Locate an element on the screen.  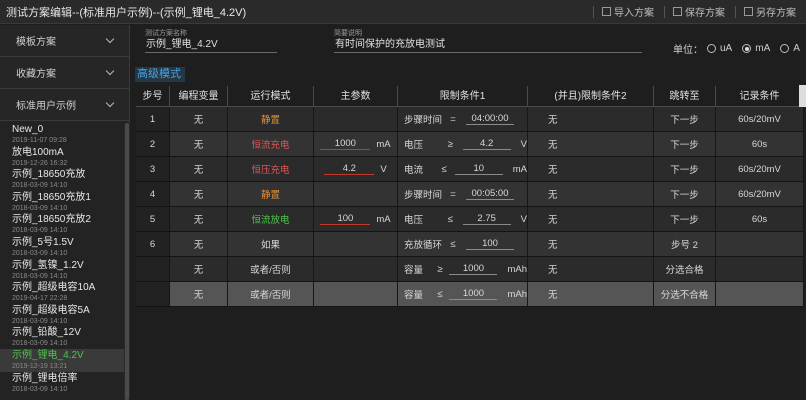
table-row: 2 无恒流充电 1000 mA 电压 ≥4.2 V 无下一步 60s is located at coordinates (470, 144).